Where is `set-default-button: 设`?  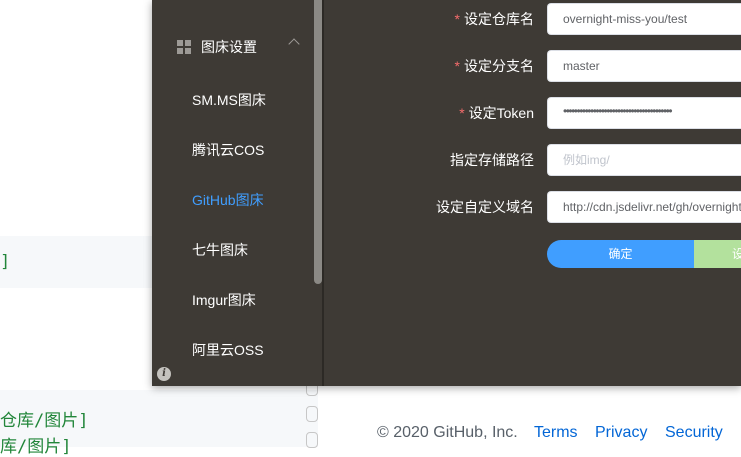 set-default-button: 设 is located at coordinates (717, 254).